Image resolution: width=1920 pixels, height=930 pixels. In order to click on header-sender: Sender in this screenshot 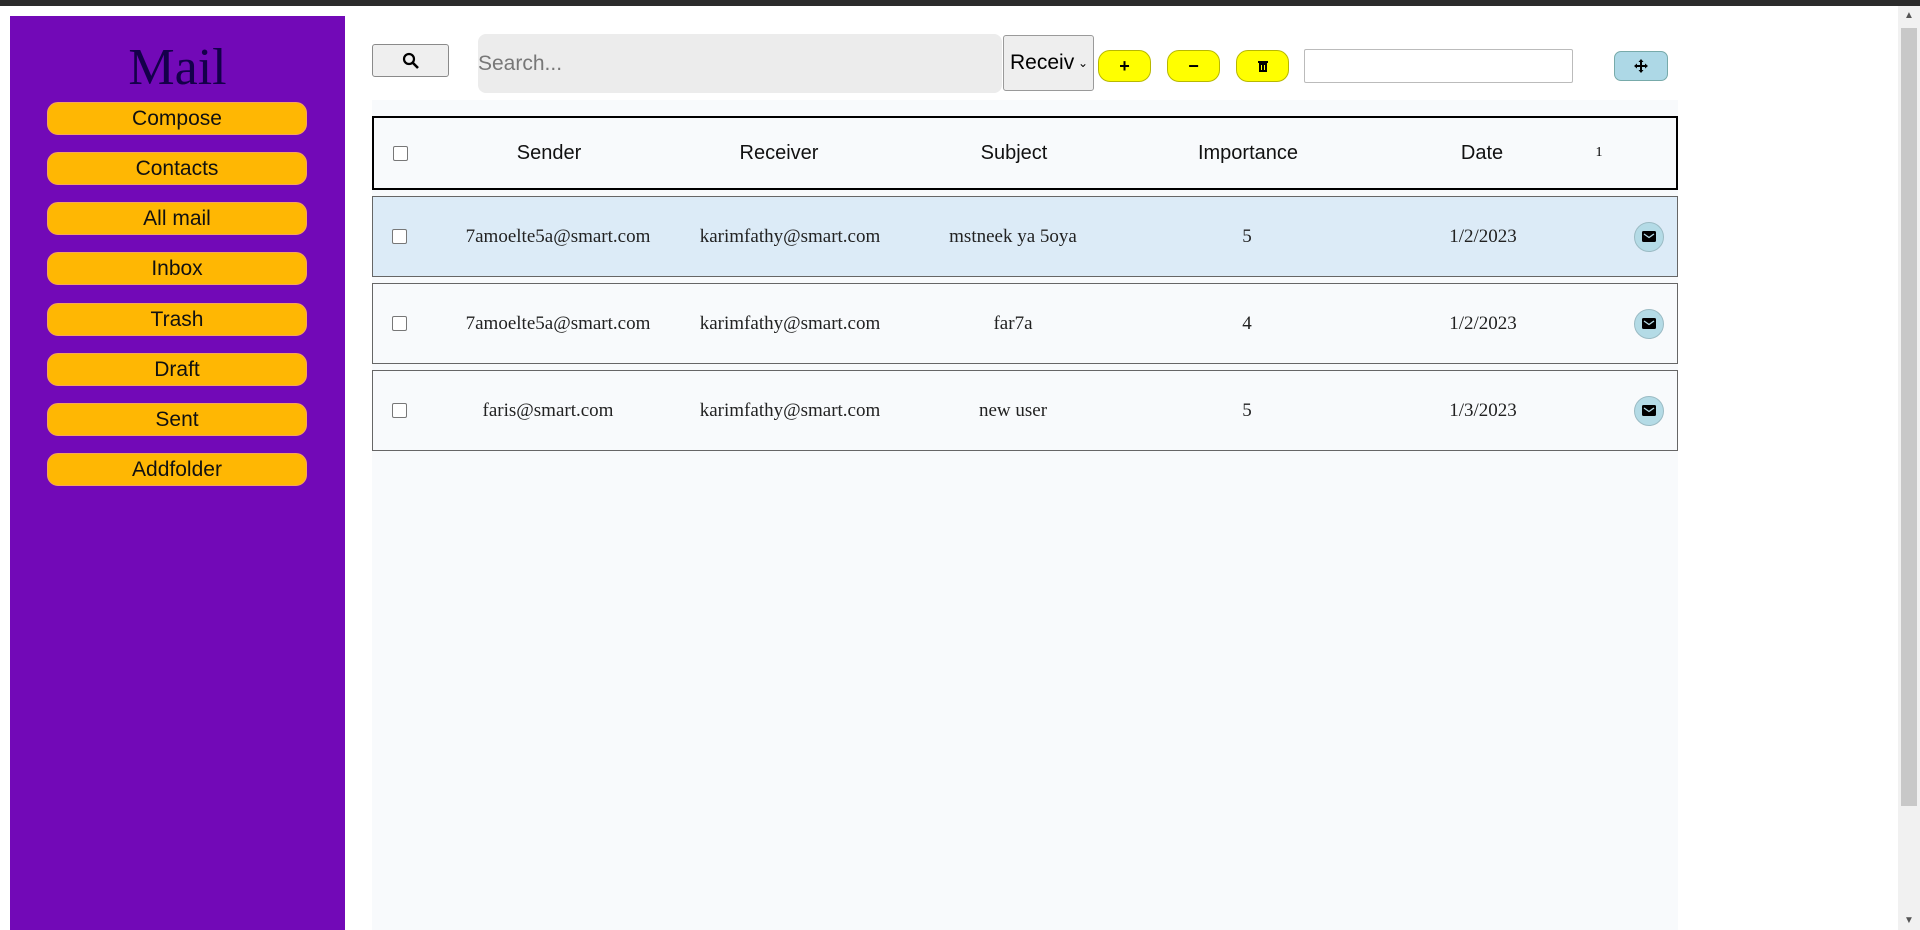, I will do `click(549, 153)`.